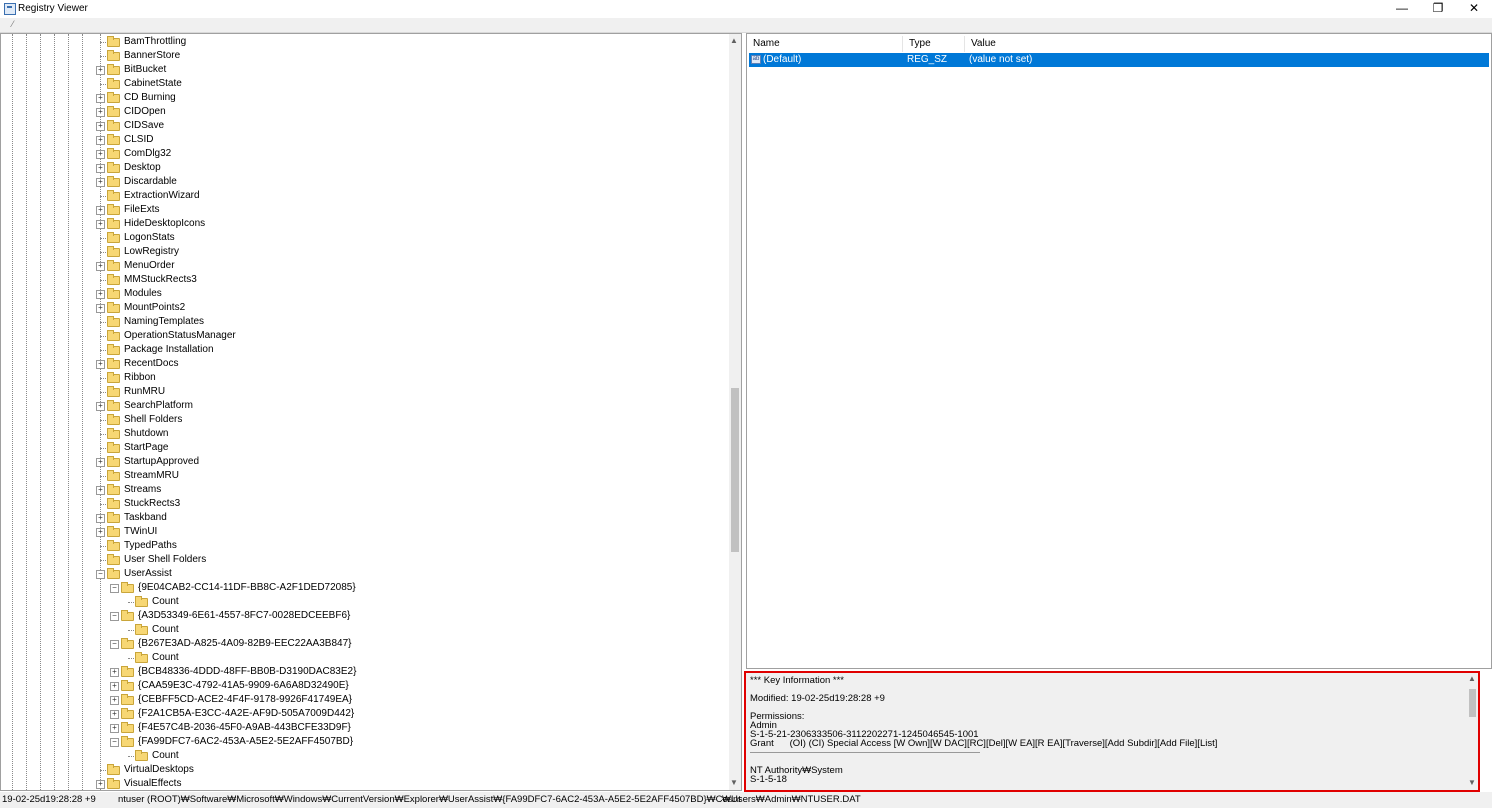 Image resolution: width=1492 pixels, height=808 pixels. I want to click on tree-item: + TWinUI, so click(361, 532).